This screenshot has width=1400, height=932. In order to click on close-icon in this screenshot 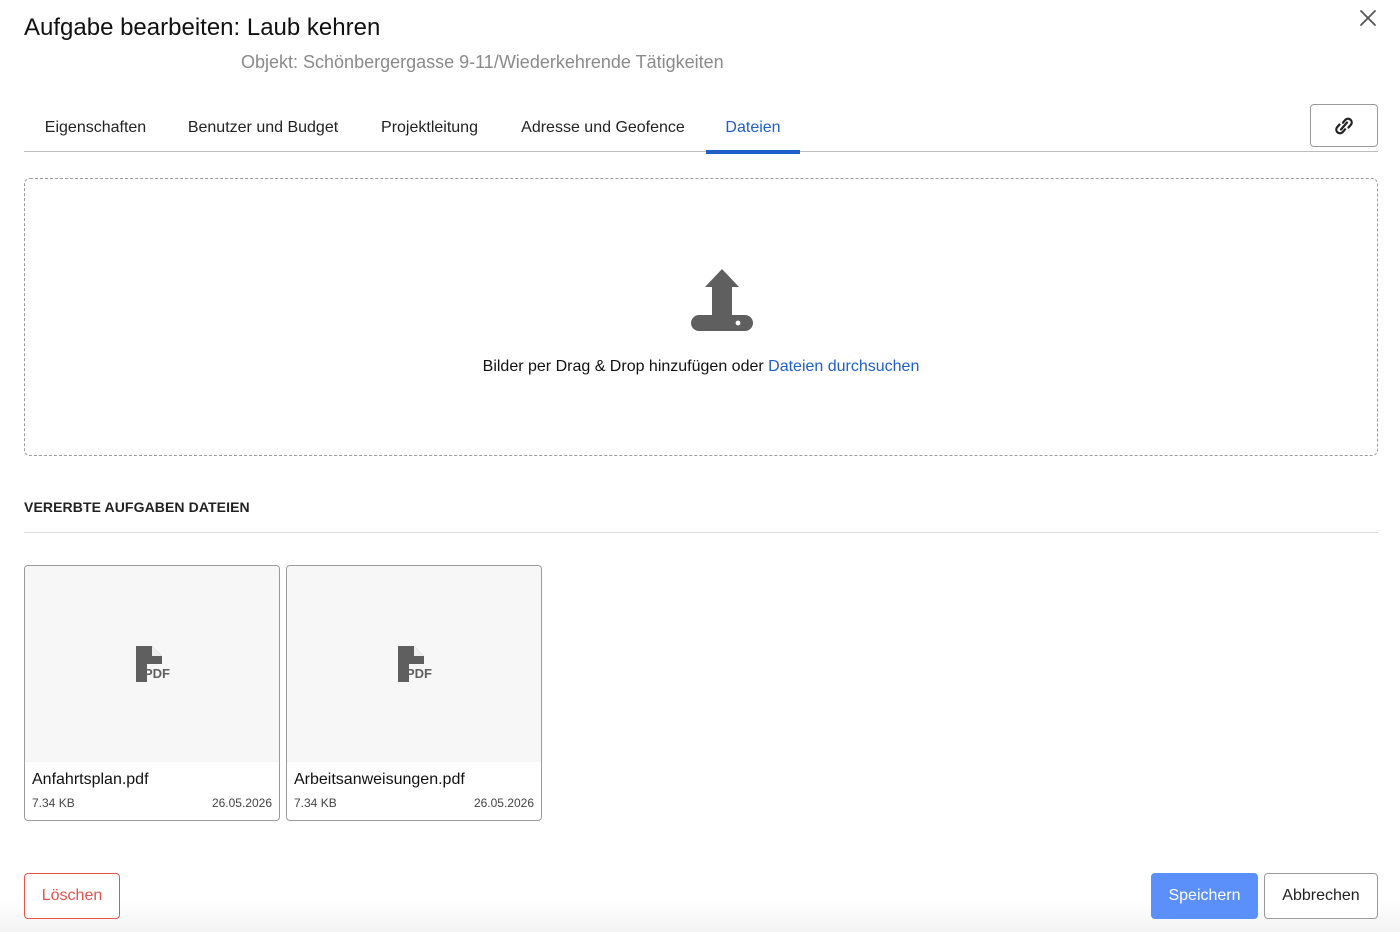, I will do `click(1368, 18)`.